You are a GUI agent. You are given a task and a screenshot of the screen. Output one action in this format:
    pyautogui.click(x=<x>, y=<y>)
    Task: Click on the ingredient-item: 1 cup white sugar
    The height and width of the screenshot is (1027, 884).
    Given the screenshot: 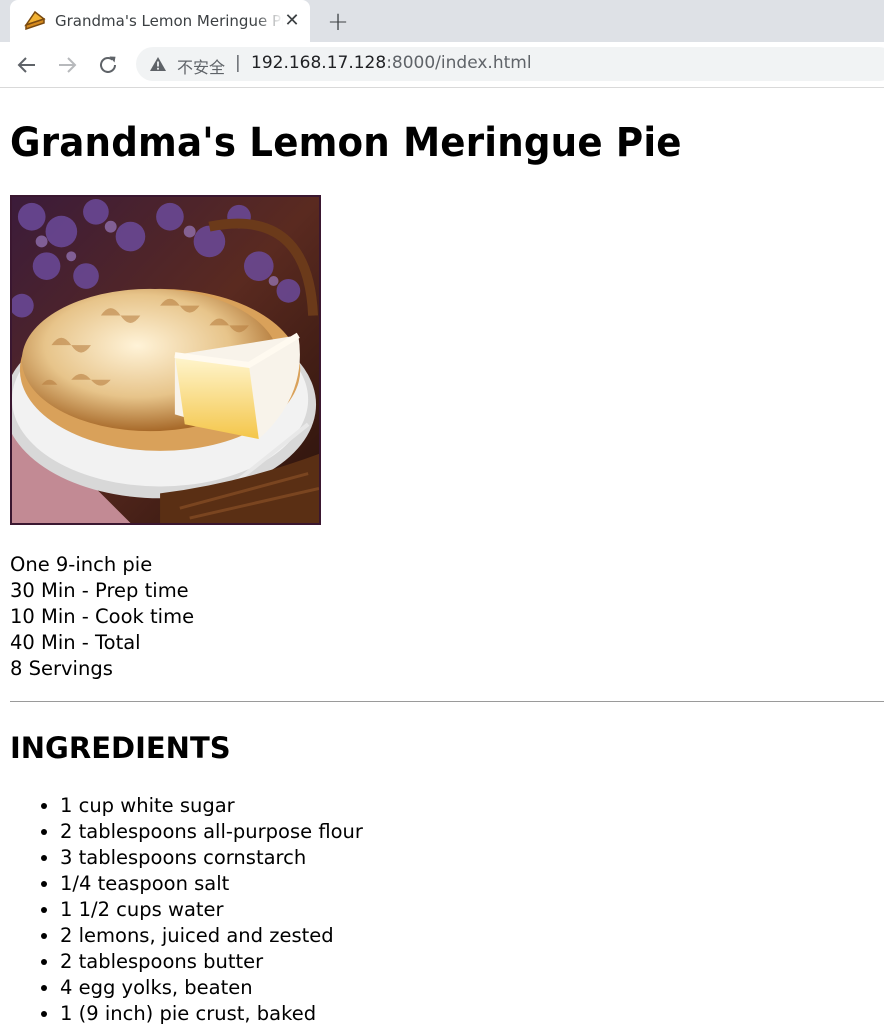 What is the action you would take?
    pyautogui.click(x=211, y=806)
    